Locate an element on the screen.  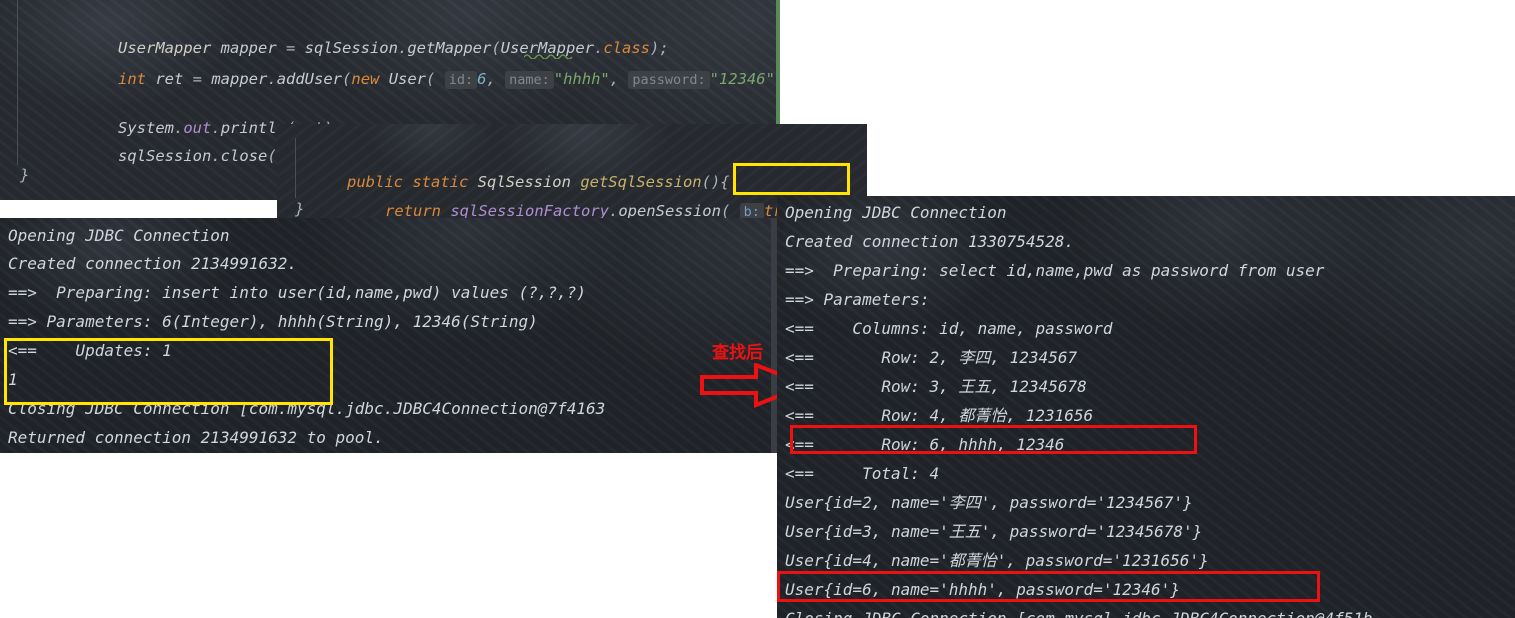
annotation-after-query-label: 查找后 is located at coordinates (737, 353).